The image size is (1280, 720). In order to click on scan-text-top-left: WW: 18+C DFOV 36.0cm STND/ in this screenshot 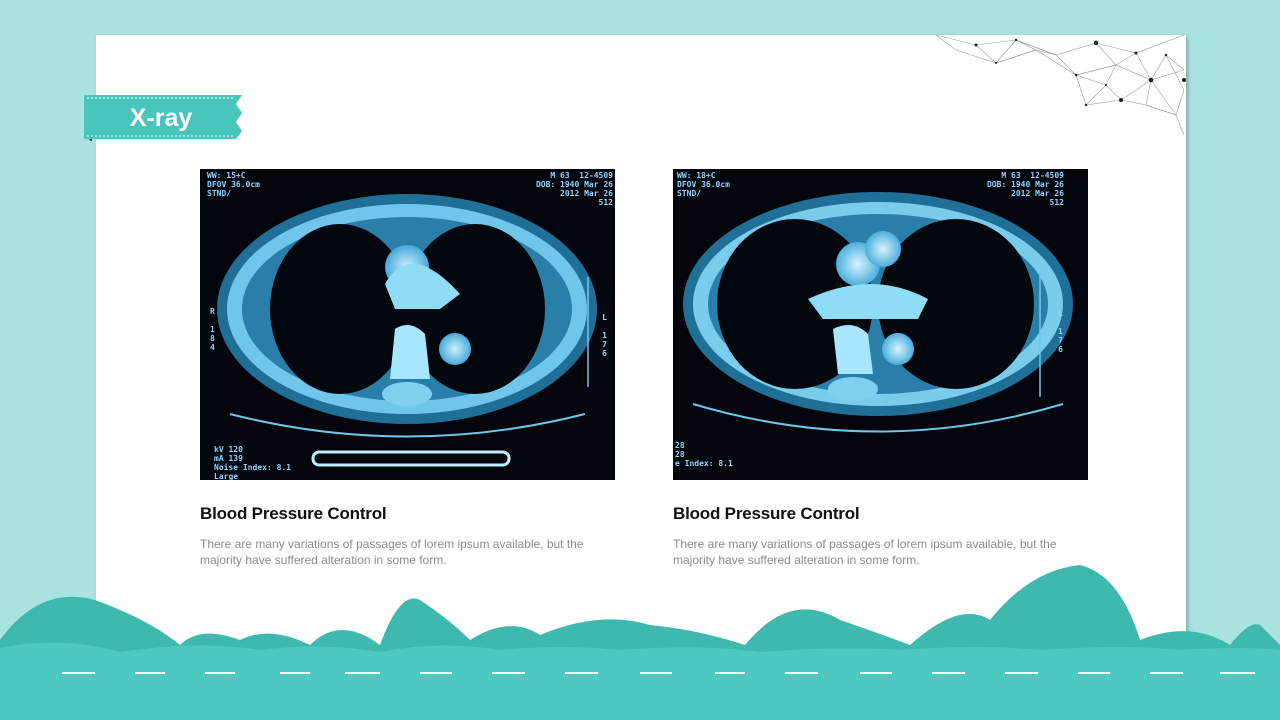, I will do `click(703, 184)`.